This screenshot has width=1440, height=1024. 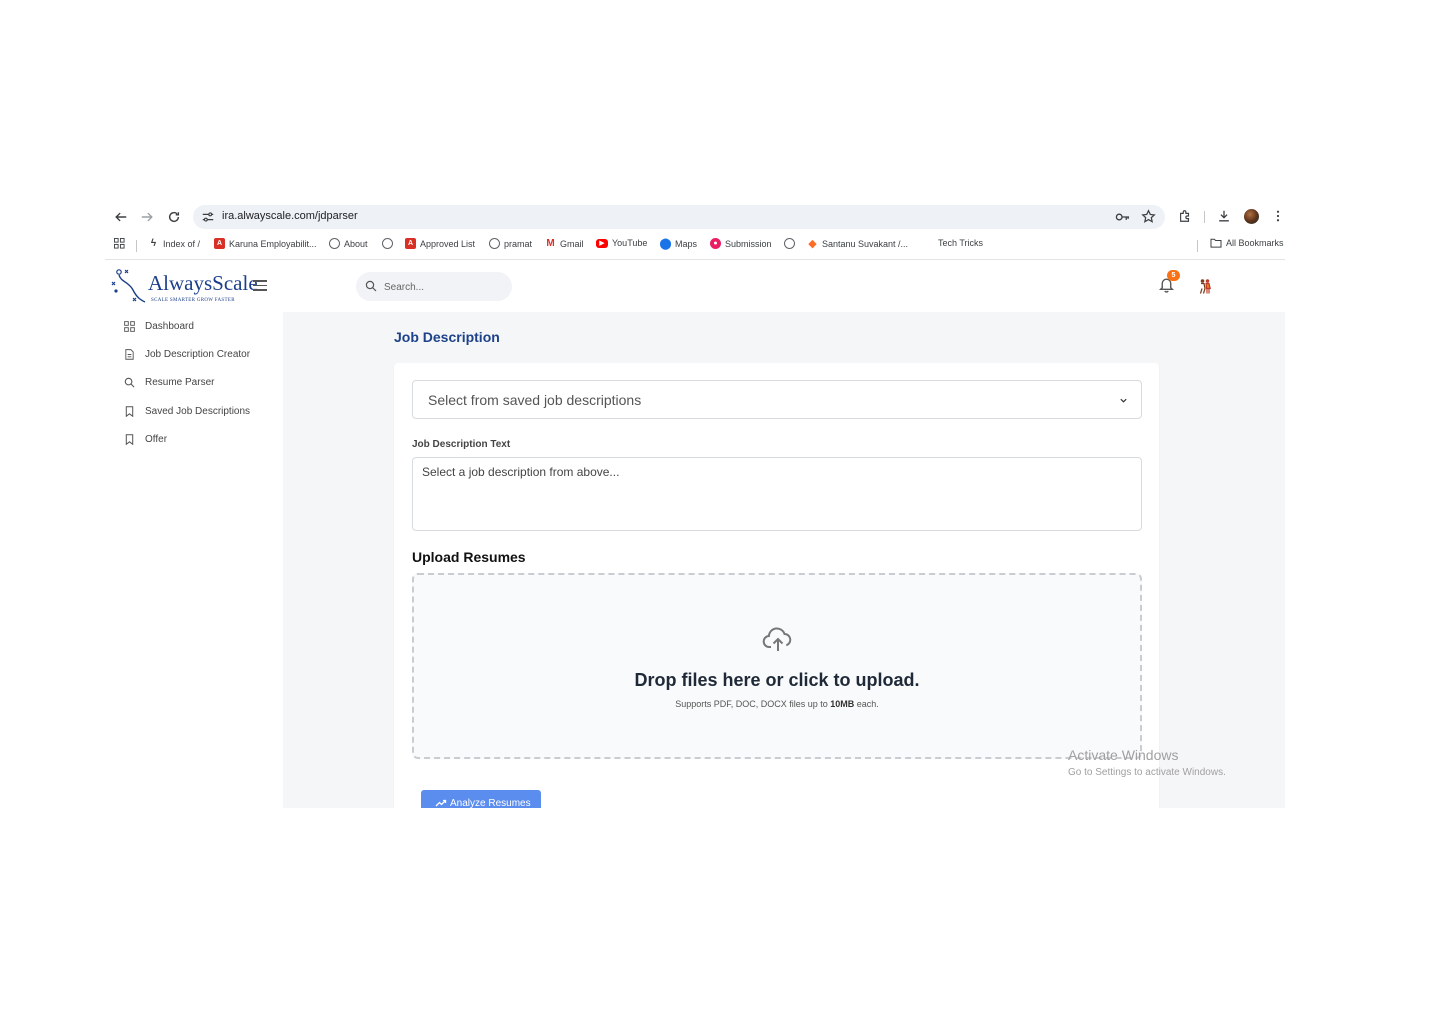 What do you see at coordinates (777, 399) in the screenshot?
I see `saved-job-description-select: Select from saved job descriptions` at bounding box center [777, 399].